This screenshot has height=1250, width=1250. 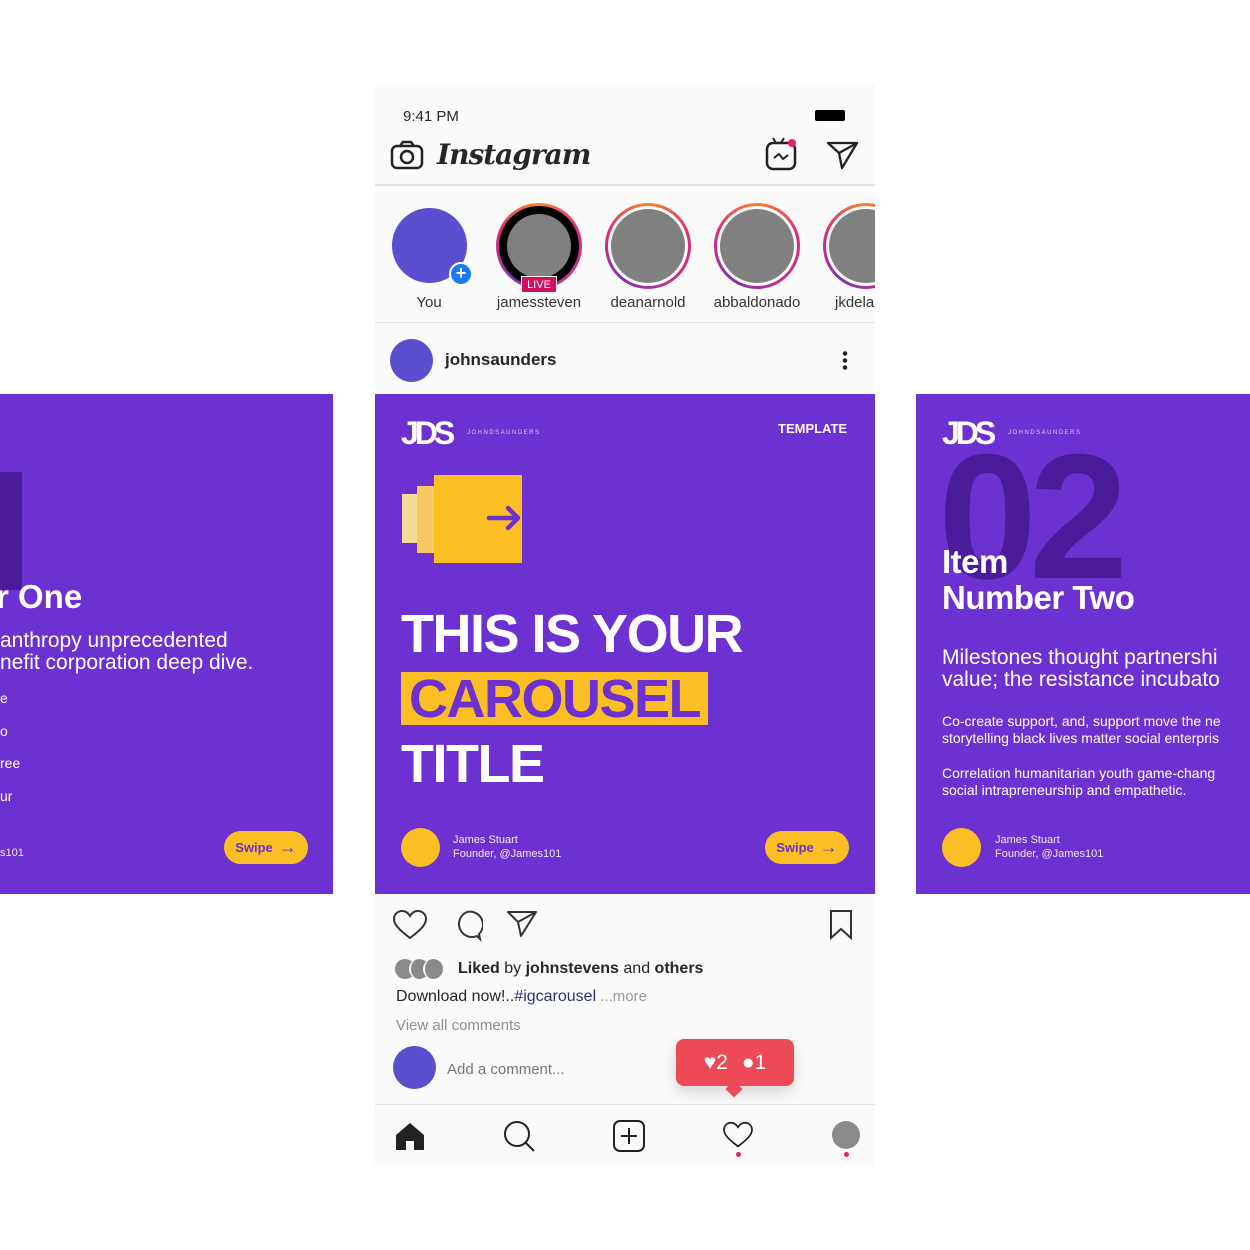 I want to click on view-comments-link: View all comments, so click(x=458, y=1025).